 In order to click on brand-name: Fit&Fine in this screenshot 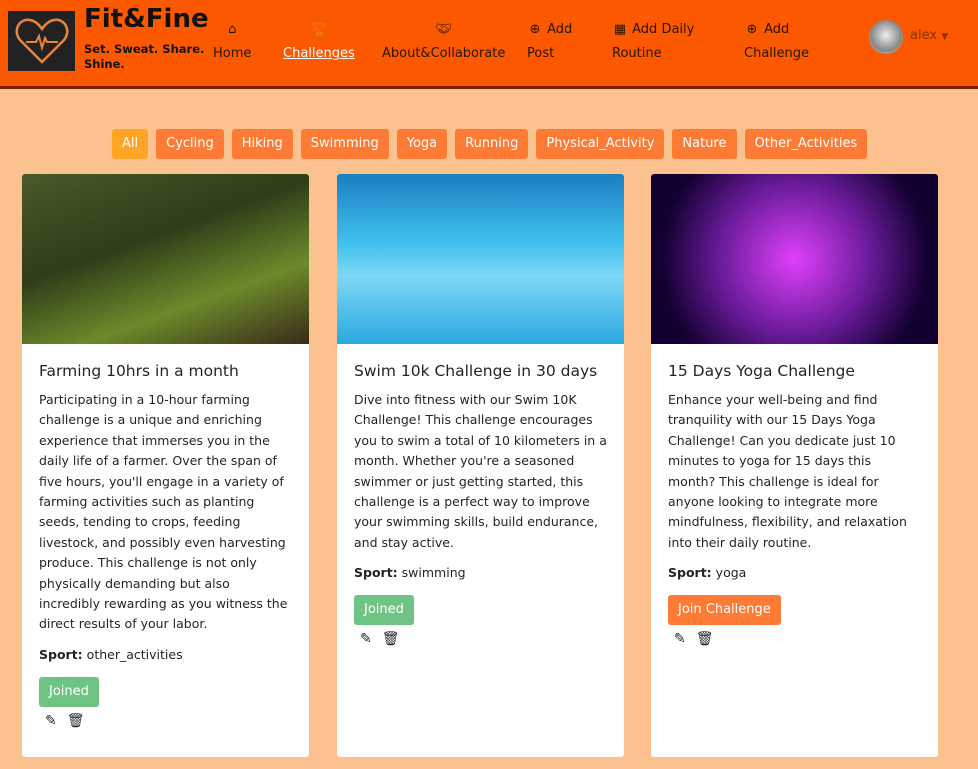, I will do `click(146, 19)`.